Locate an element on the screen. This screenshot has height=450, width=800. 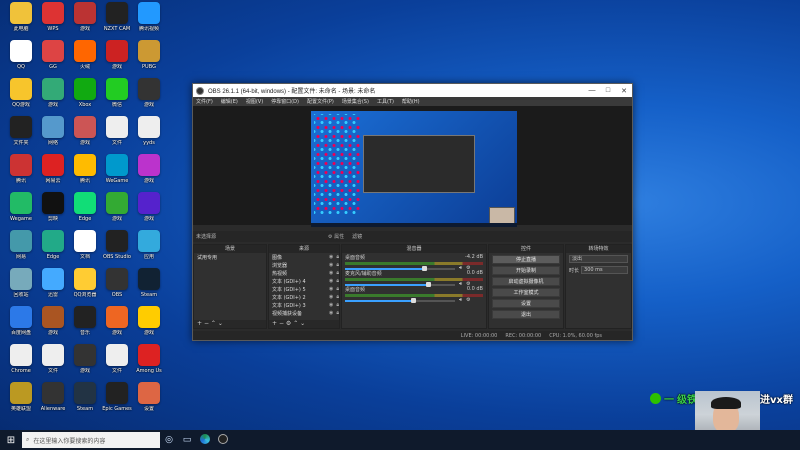
source-item: 文本 (GDI+) 4 ◉ 🔒︎ is located at coordinates (304, 281).